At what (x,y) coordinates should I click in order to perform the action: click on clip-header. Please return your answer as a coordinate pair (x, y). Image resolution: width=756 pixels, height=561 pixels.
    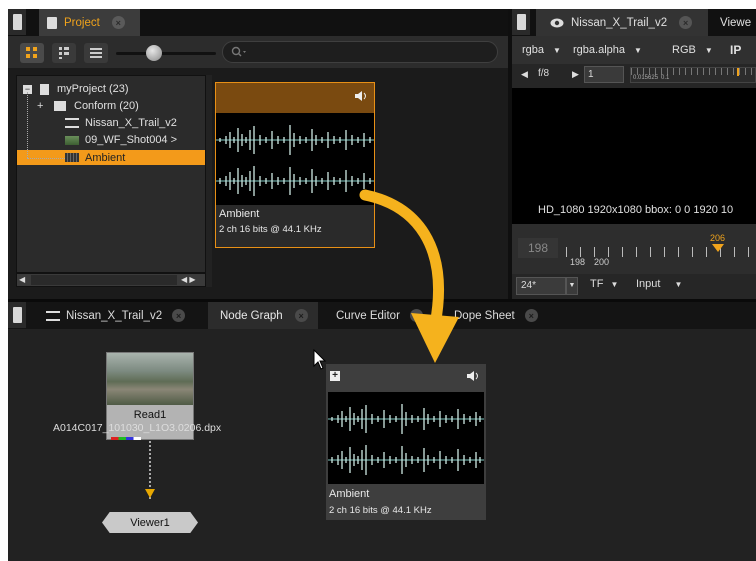
    Looking at the image, I should click on (295, 98).